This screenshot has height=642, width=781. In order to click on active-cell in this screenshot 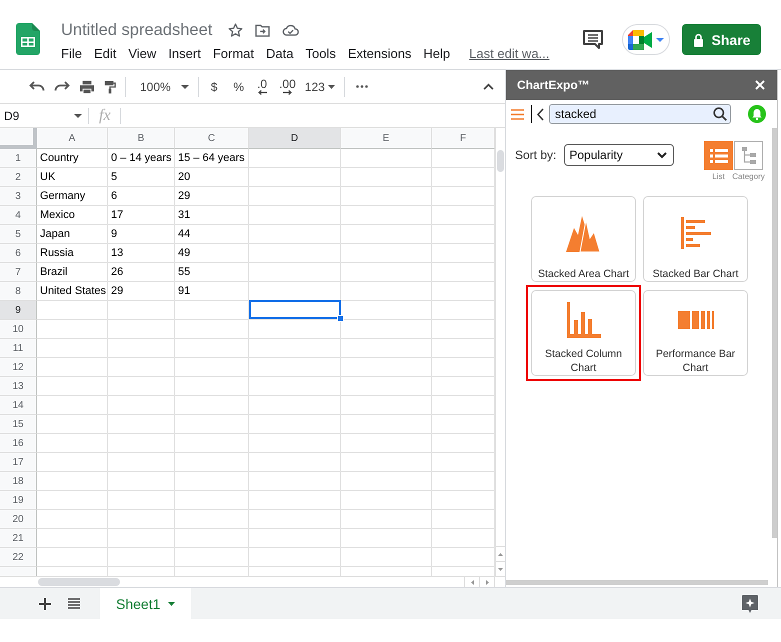, I will do `click(295, 309)`.